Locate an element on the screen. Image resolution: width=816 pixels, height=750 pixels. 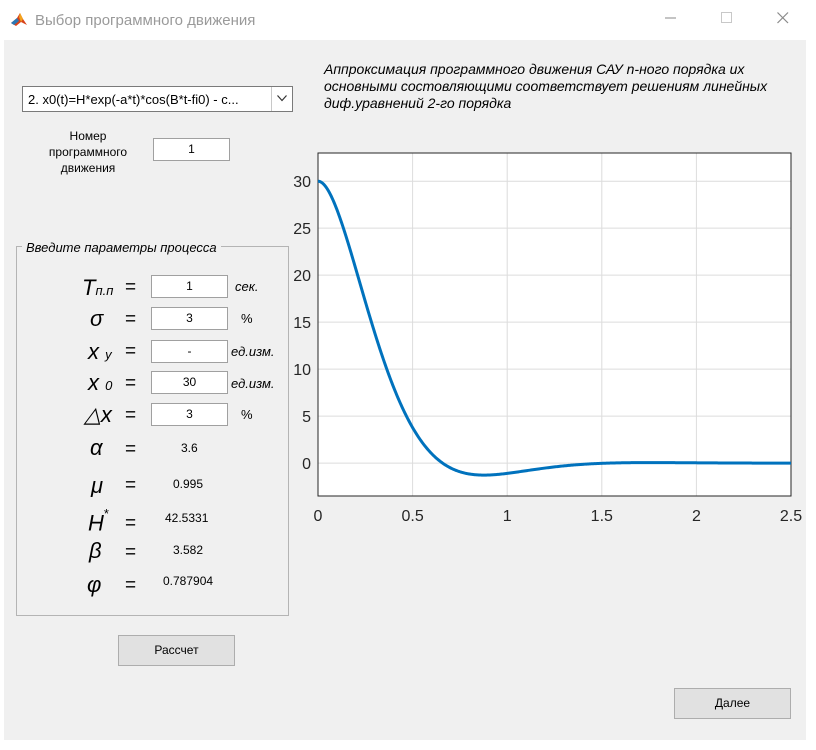
sigma-unit: % is located at coordinates (247, 318).